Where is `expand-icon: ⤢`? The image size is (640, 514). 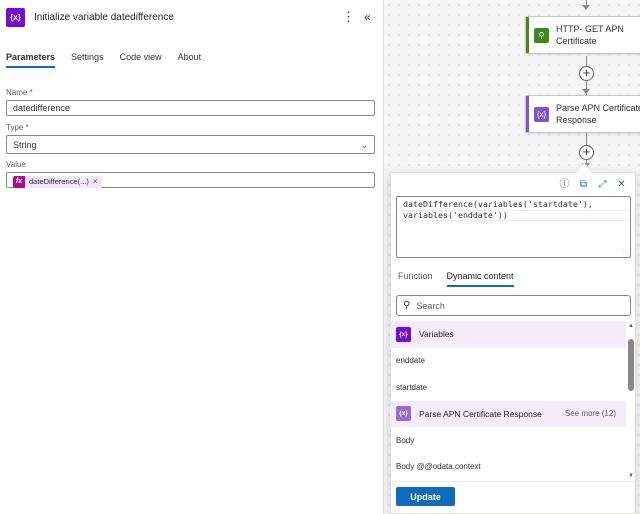
expand-icon: ⤢ is located at coordinates (602, 184).